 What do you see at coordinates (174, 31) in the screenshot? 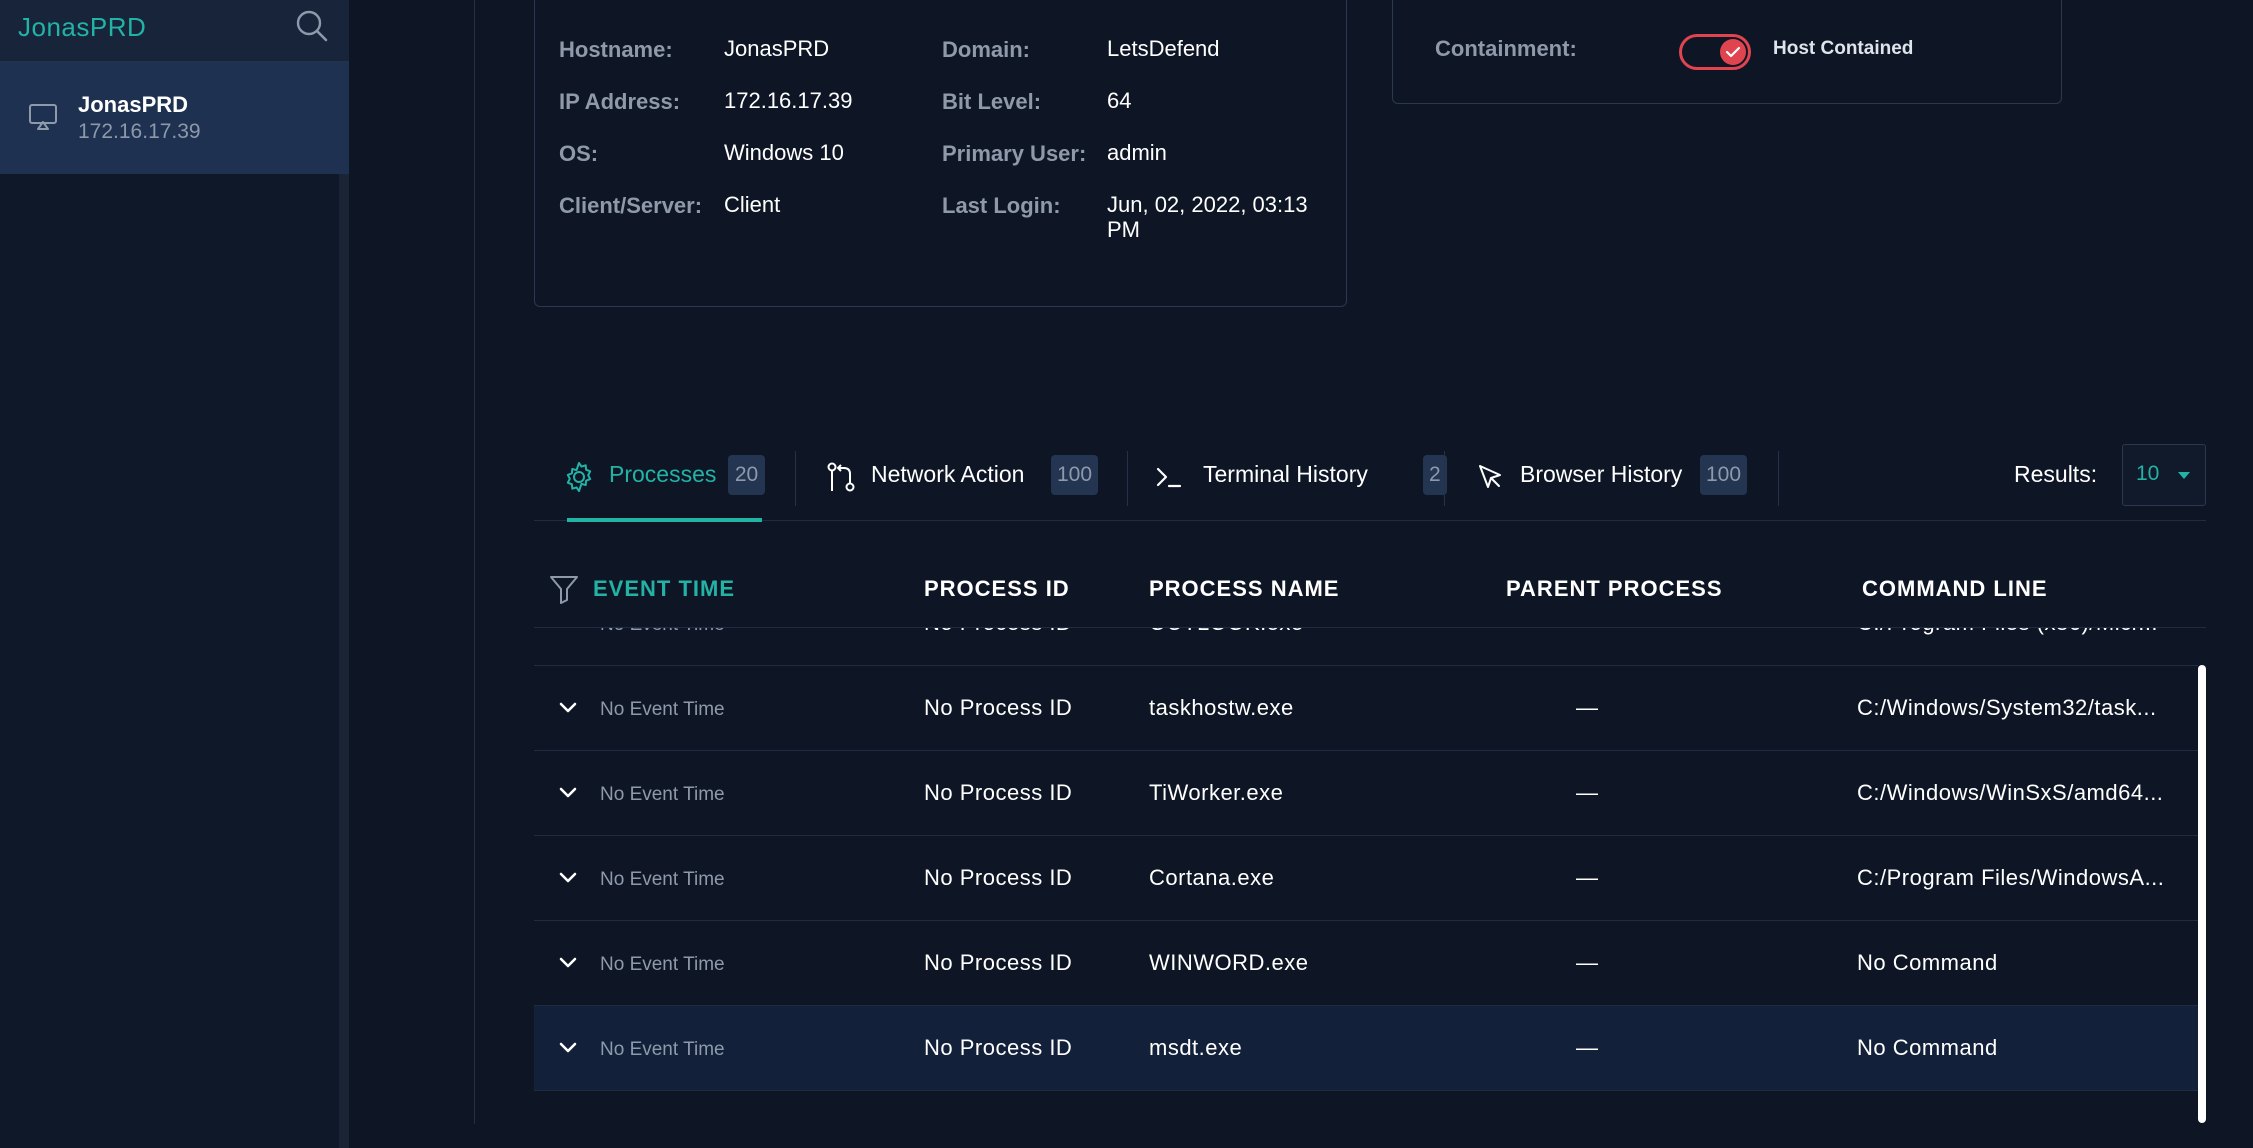
I see `host-search-bar: JonasPRD` at bounding box center [174, 31].